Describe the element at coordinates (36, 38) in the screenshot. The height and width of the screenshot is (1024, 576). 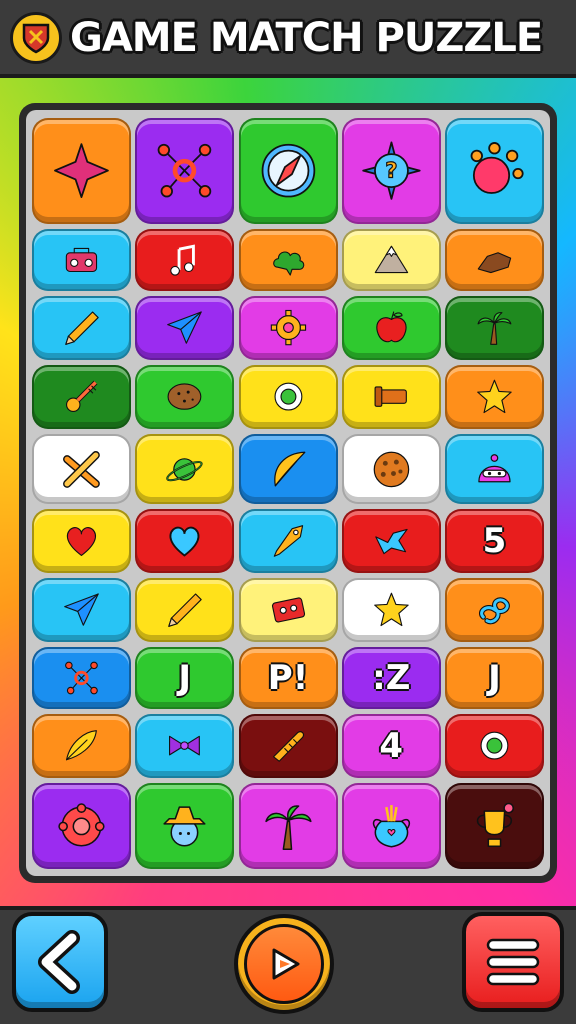
I see `shield-icon` at that location.